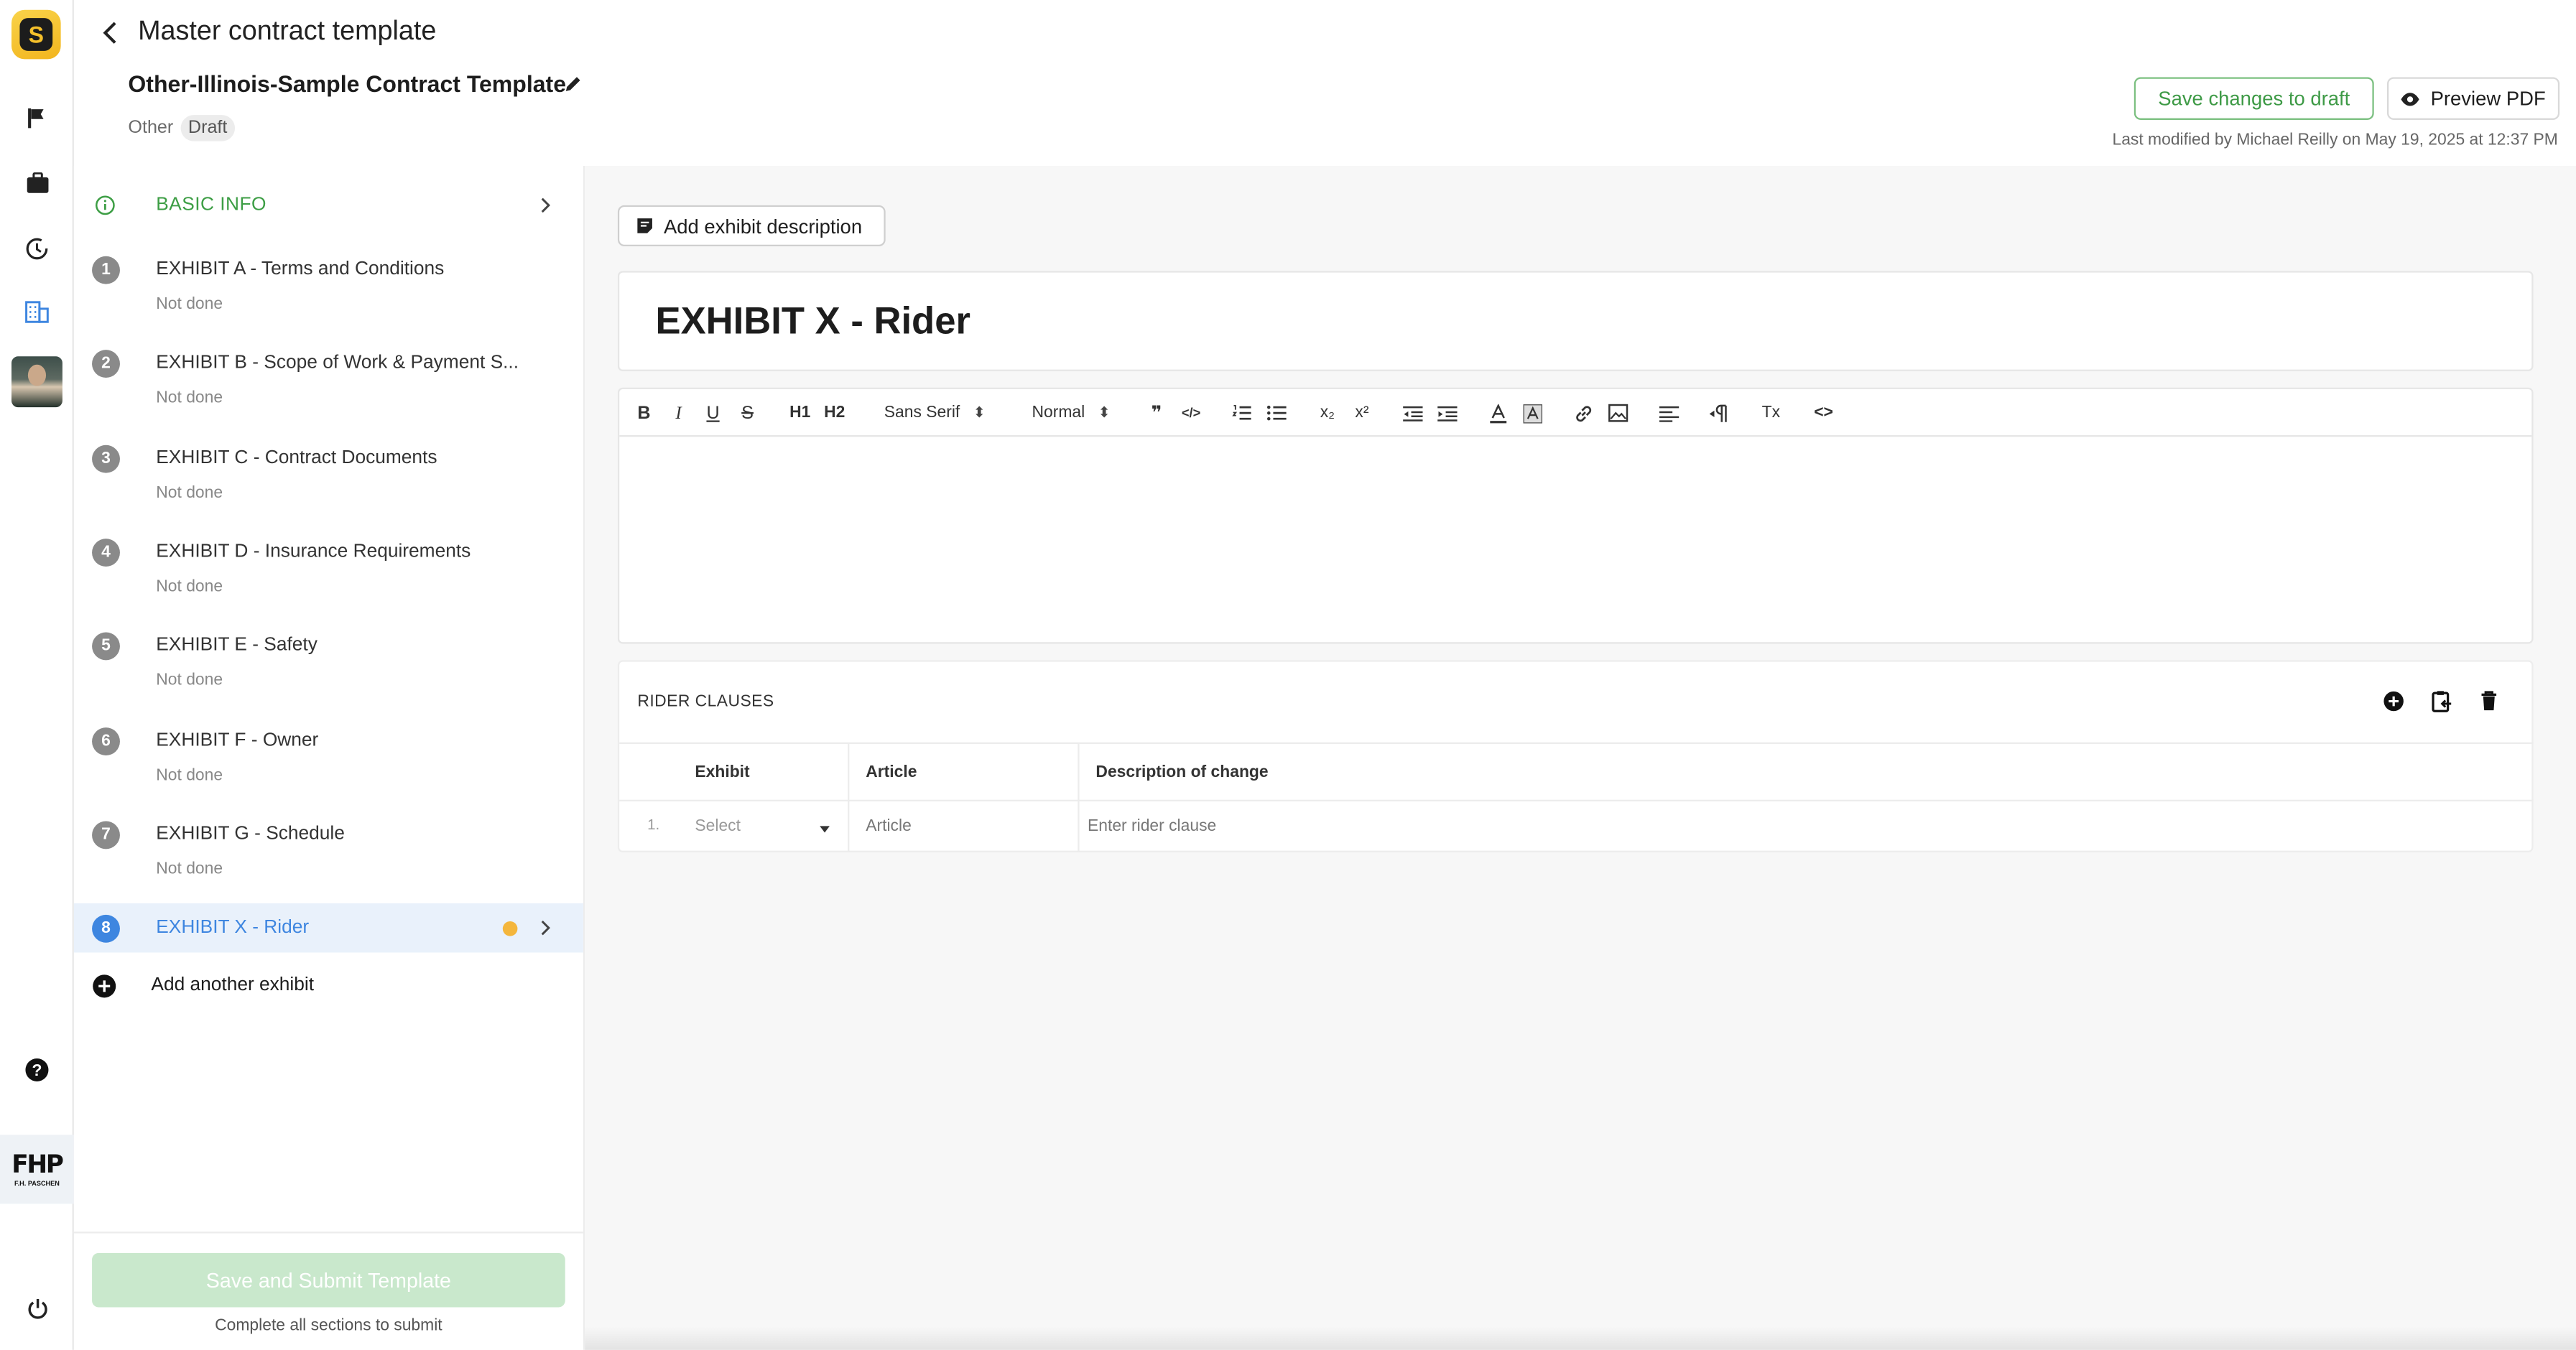 This screenshot has width=2576, height=1350. I want to click on info-icon, so click(105, 205).